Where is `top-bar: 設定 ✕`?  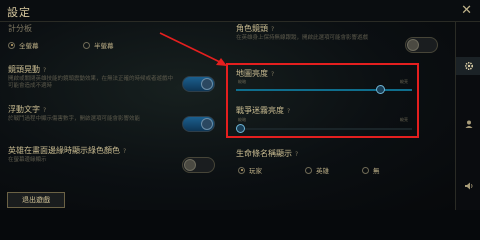
top-bar: 設定 ✕ is located at coordinates (240, 11).